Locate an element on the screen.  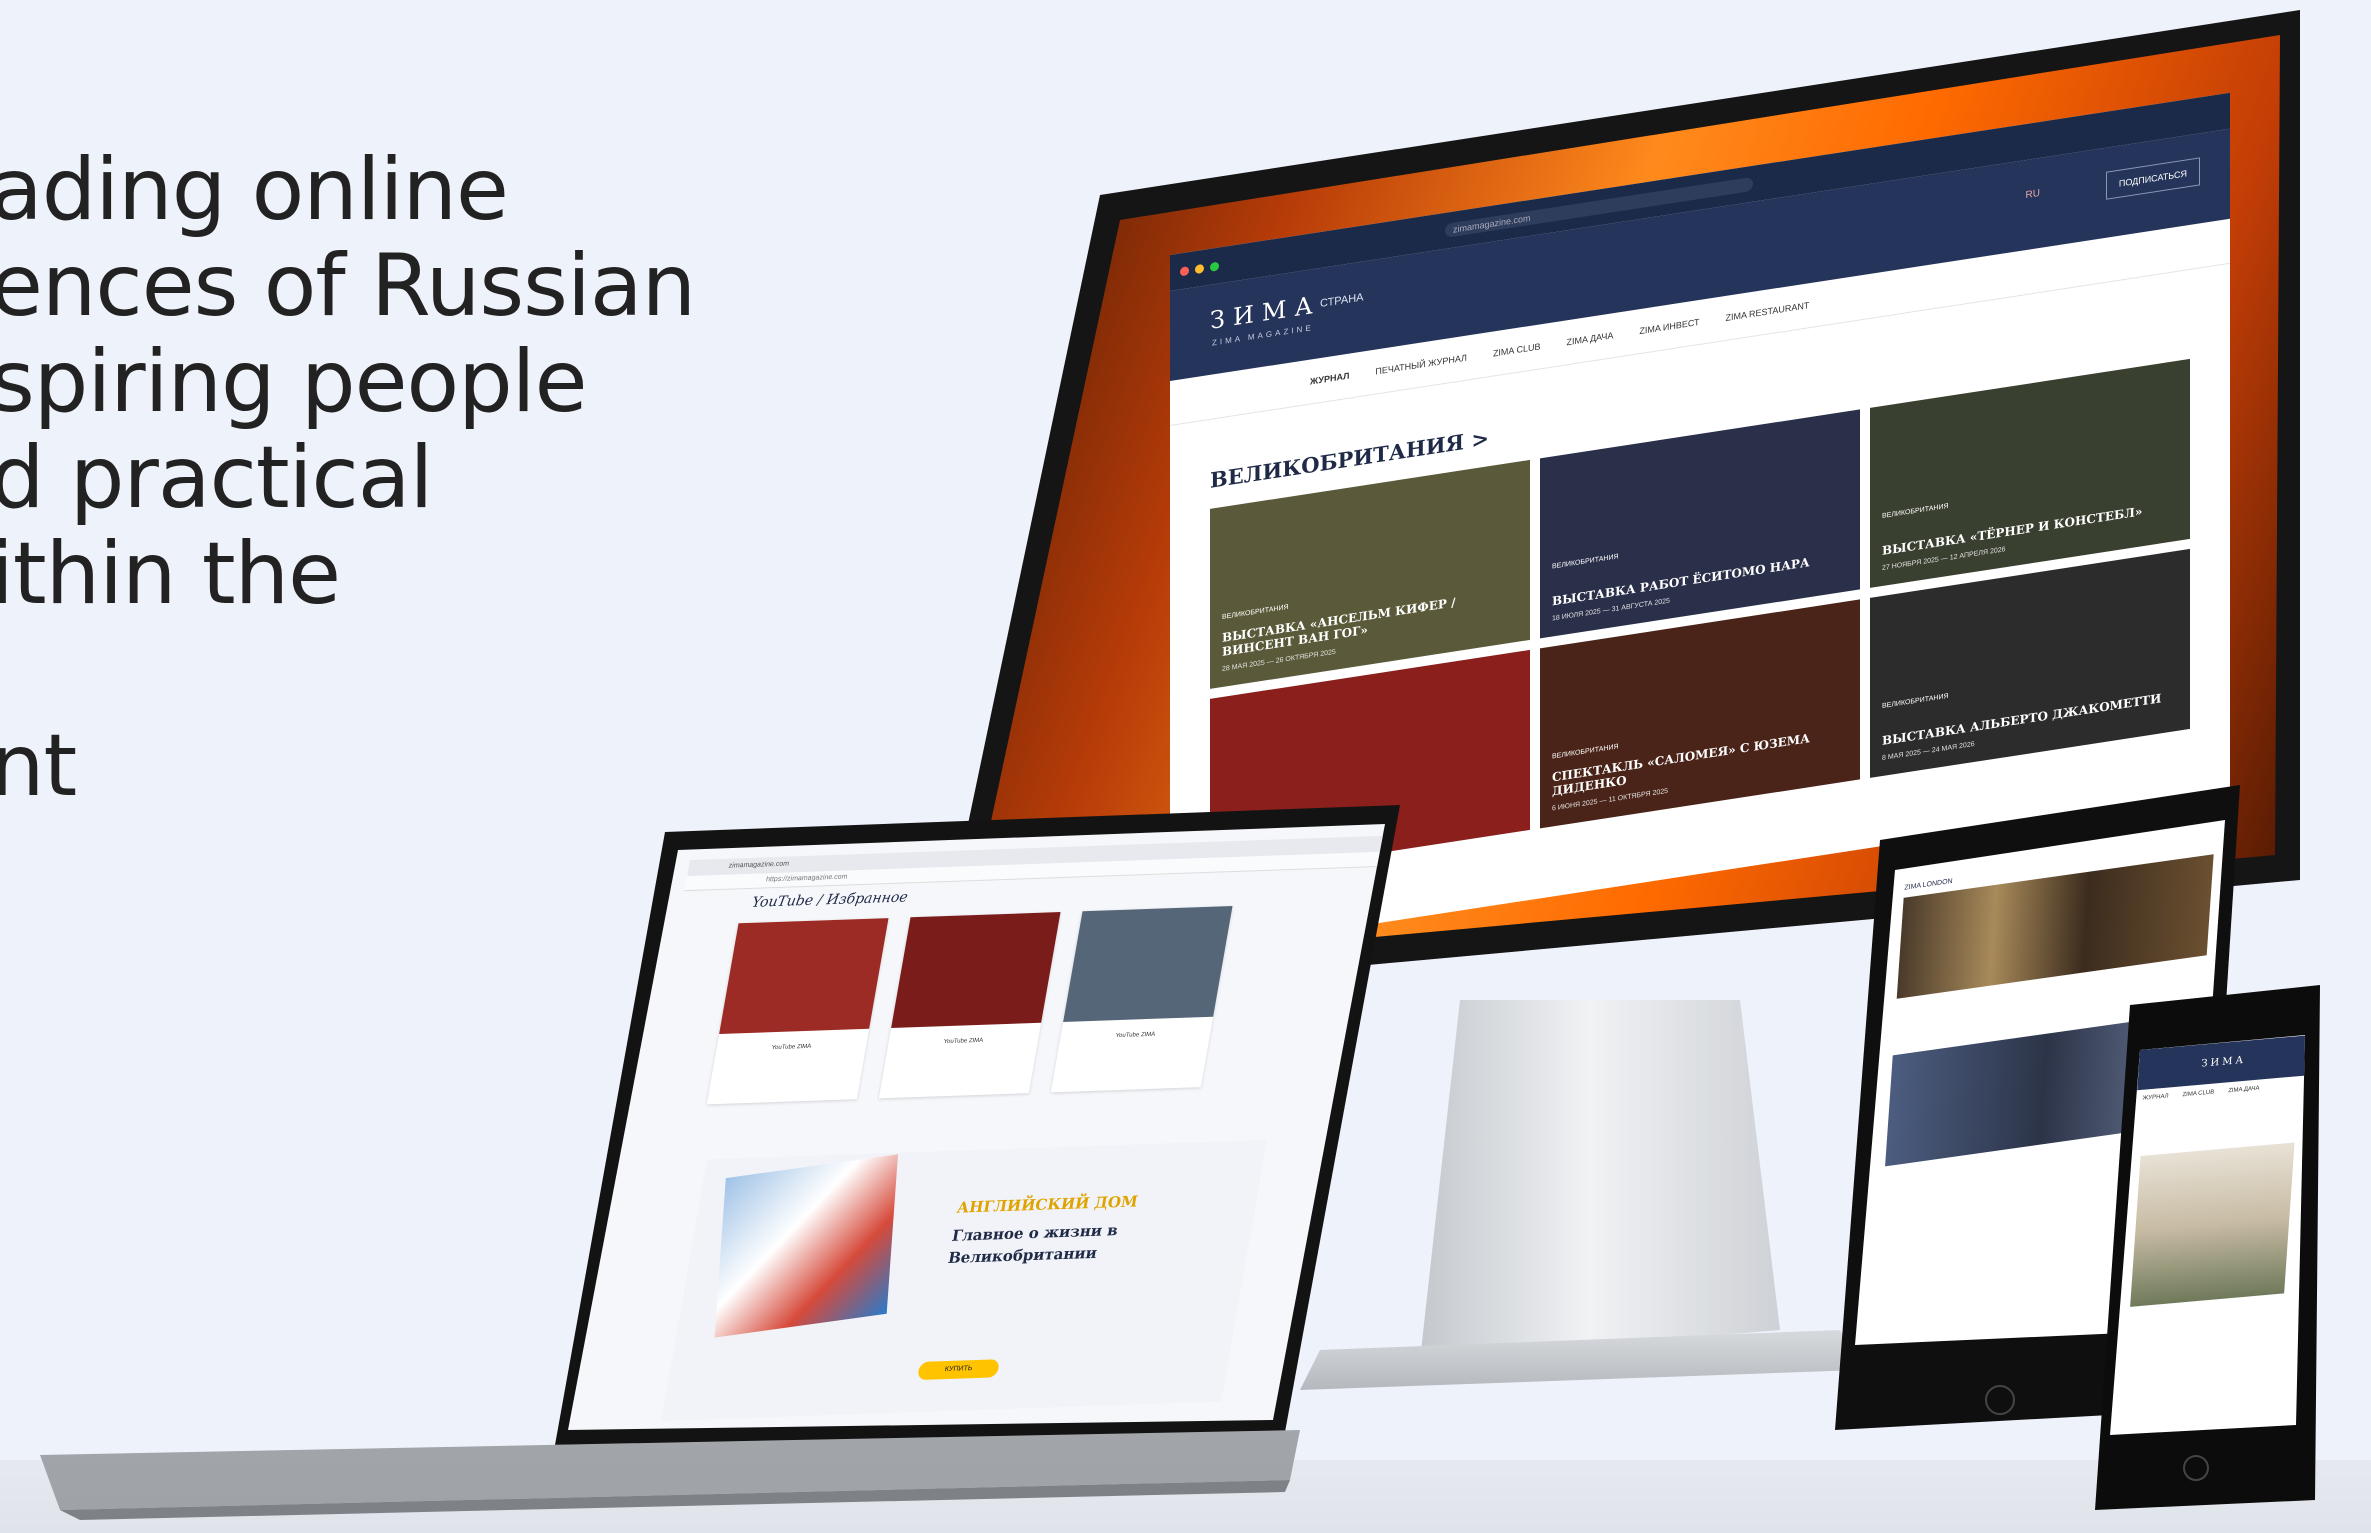
tablet-screen: ZIMA LONDON is located at coordinates (2040, 1082).